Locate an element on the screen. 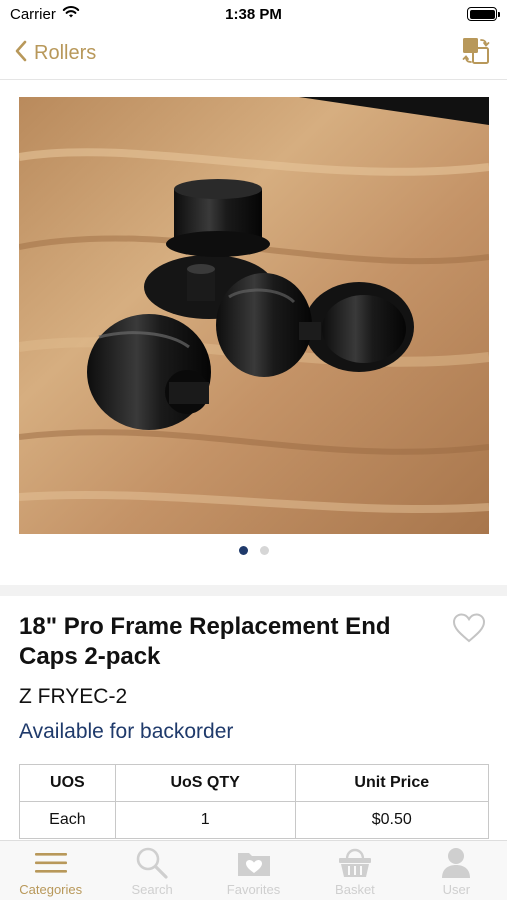 The image size is (507, 900). chevron-left-icon is located at coordinates (21, 54).